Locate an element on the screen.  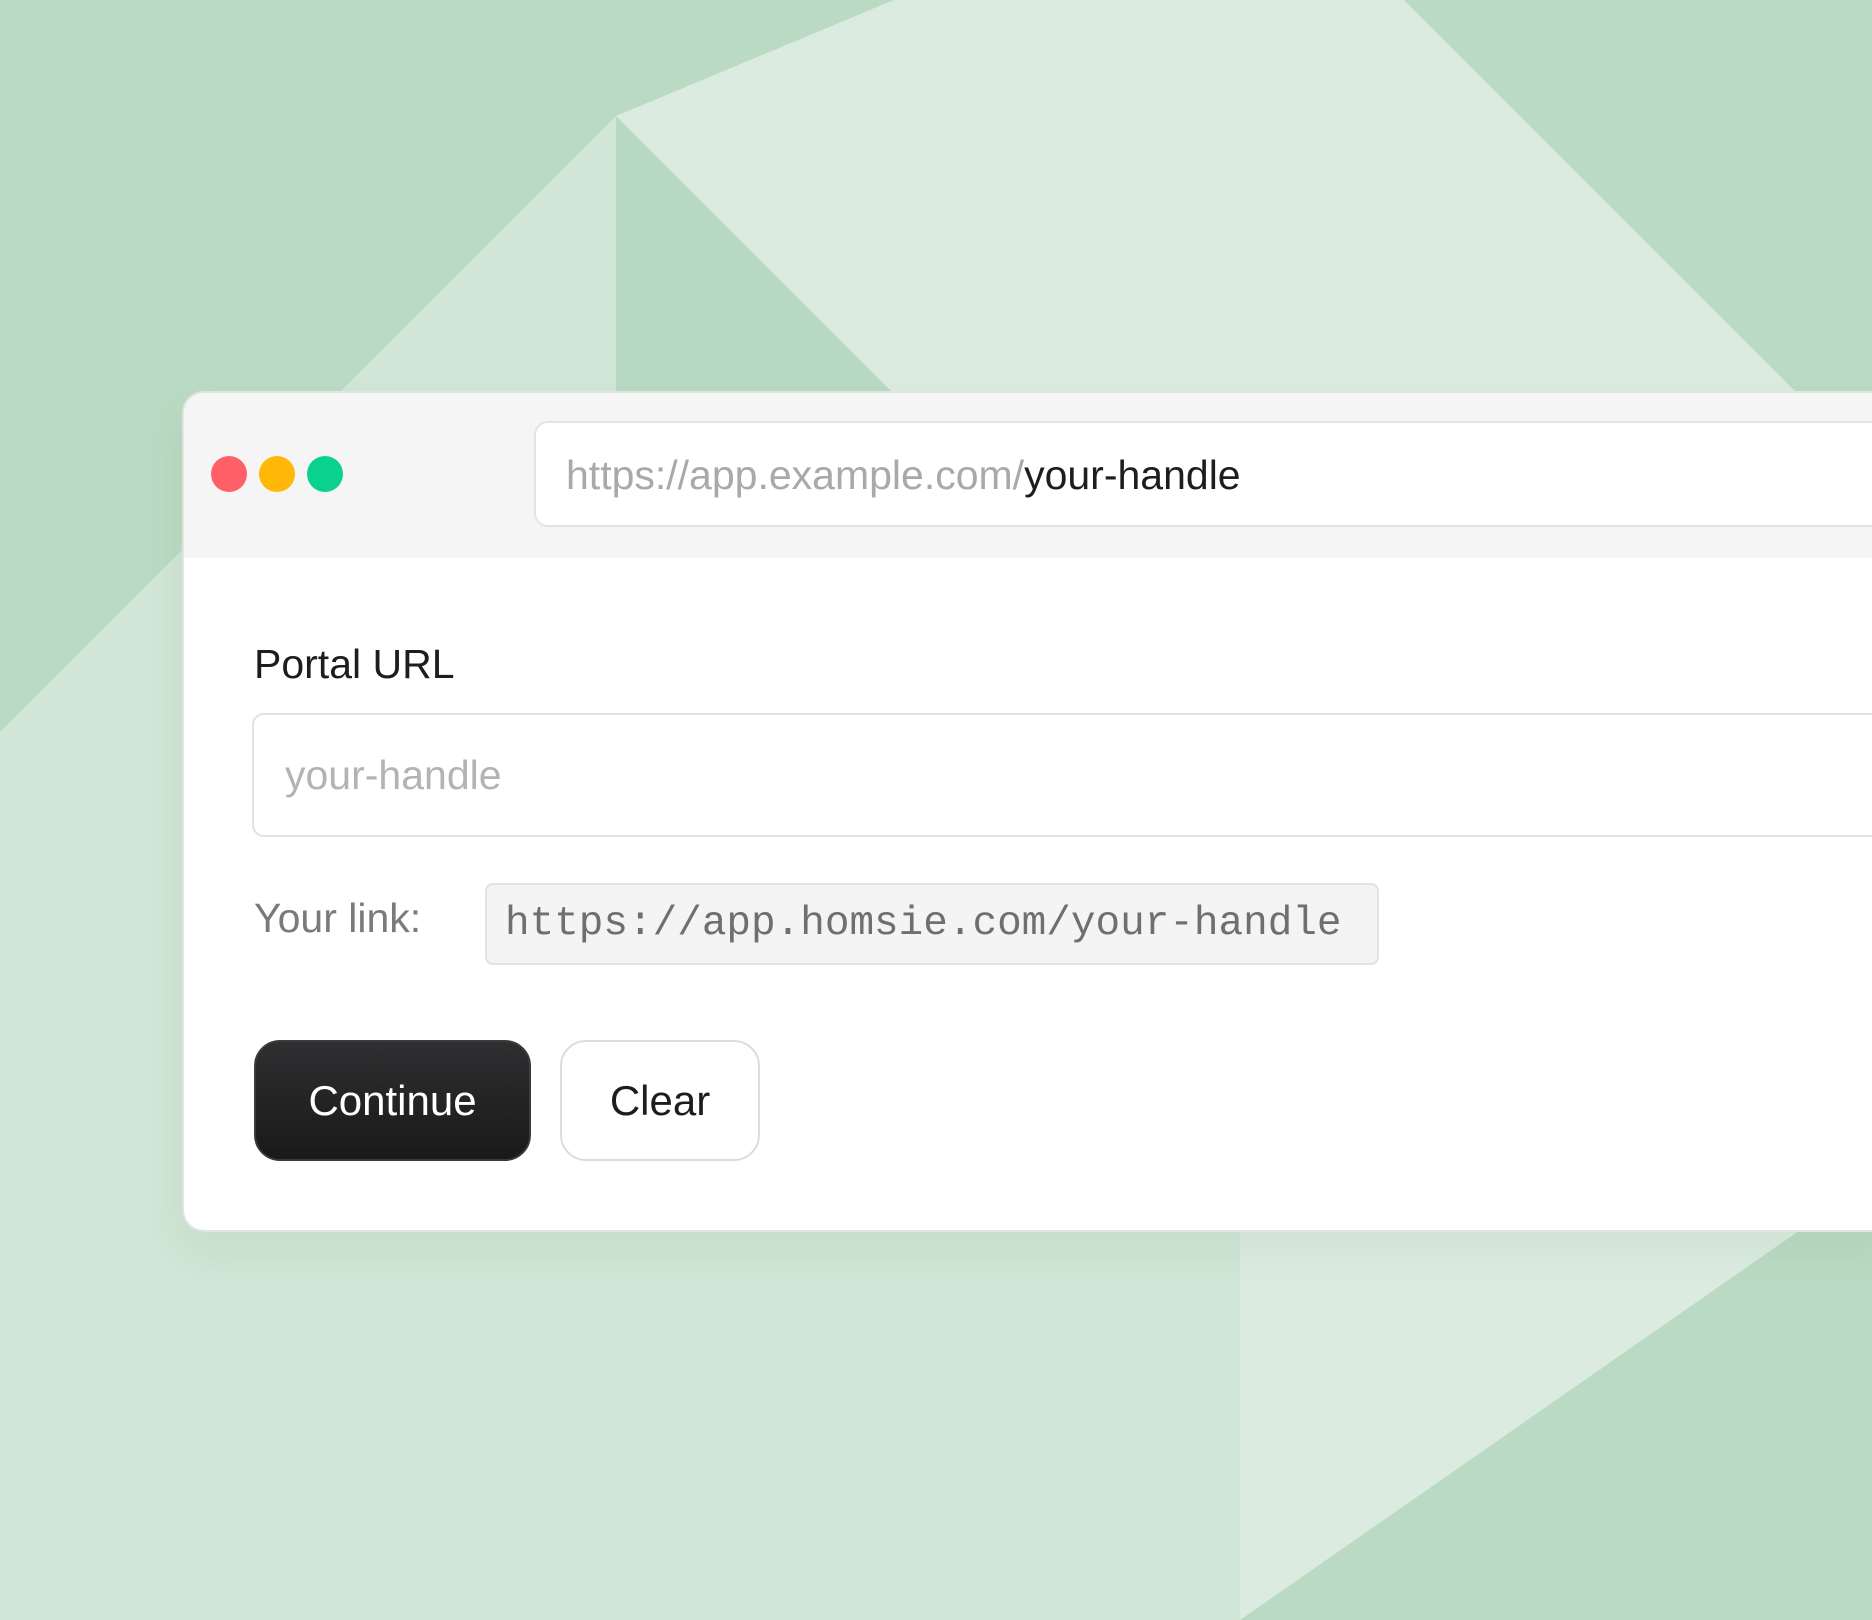
browser-titlebar: https://app.example.com/your-handle is located at coordinates (1028, 475).